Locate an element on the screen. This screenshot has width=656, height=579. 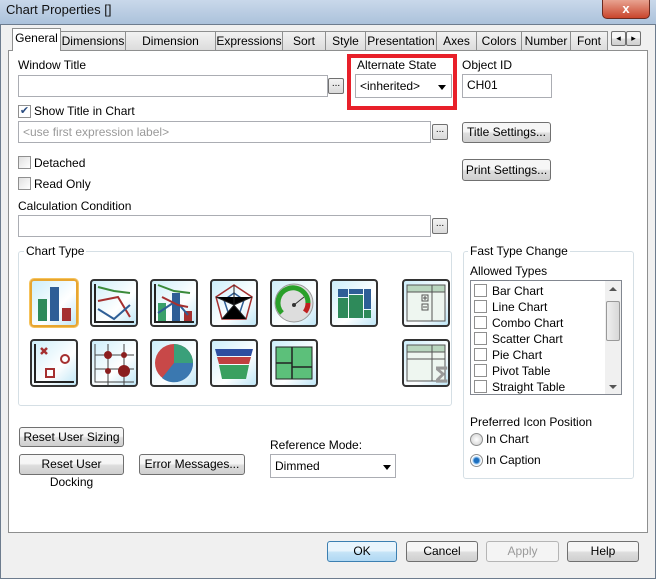
scrollbar-thumb is located at coordinates (613, 321).